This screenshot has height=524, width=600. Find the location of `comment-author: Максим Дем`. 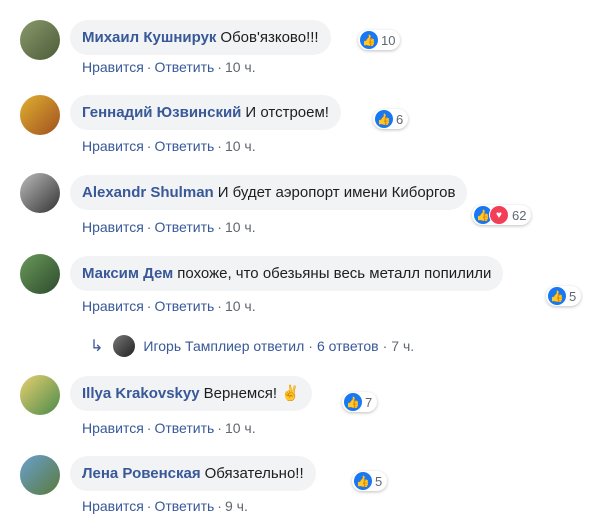

comment-author: Максим Дем is located at coordinates (127, 273).